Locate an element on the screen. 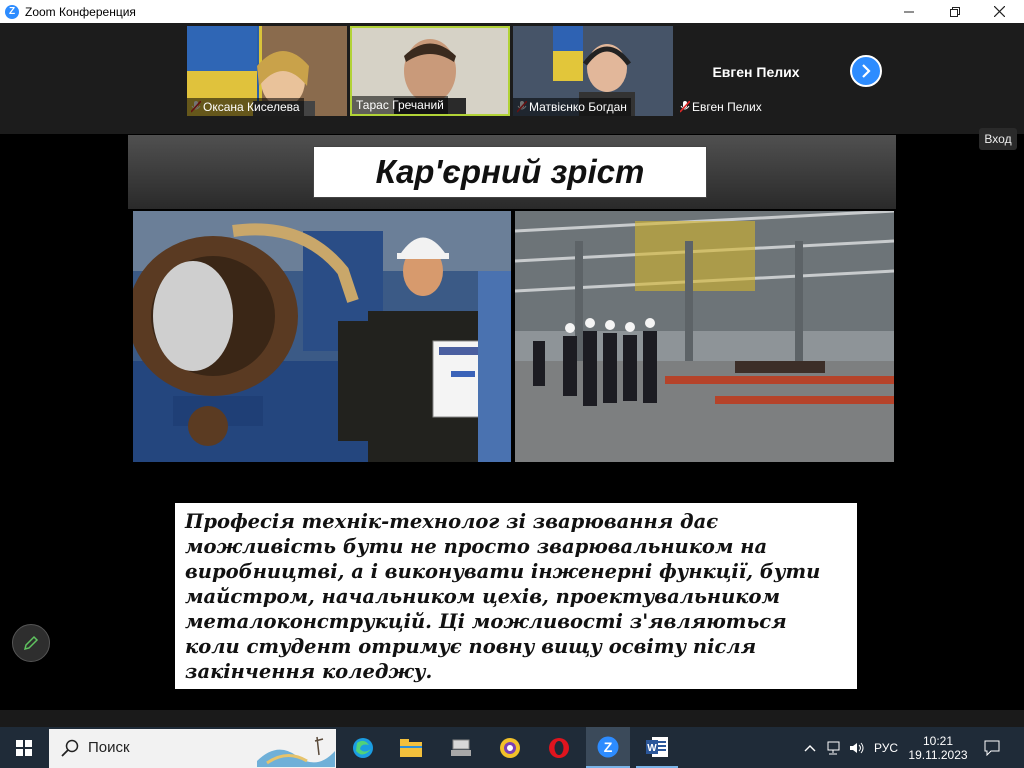  participant-name: Оксана Киселева is located at coordinates (245, 107).